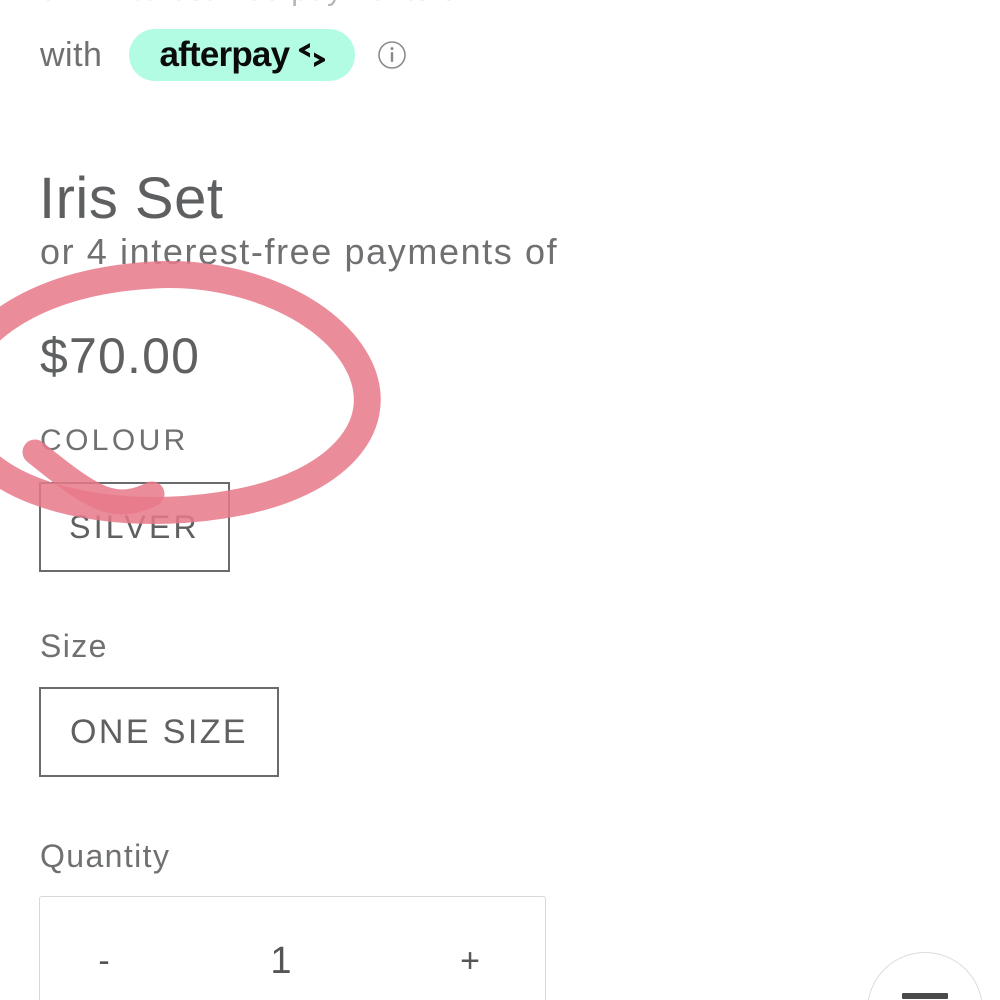 The image size is (1000, 1000). What do you see at coordinates (925, 996) in the screenshot?
I see `minus-bar-icon` at bounding box center [925, 996].